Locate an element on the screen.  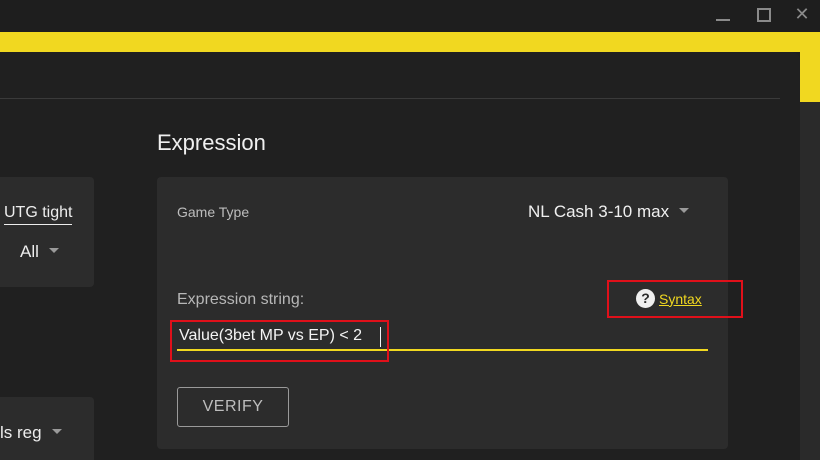
filter-scope-select: All is located at coordinates (39, 252).